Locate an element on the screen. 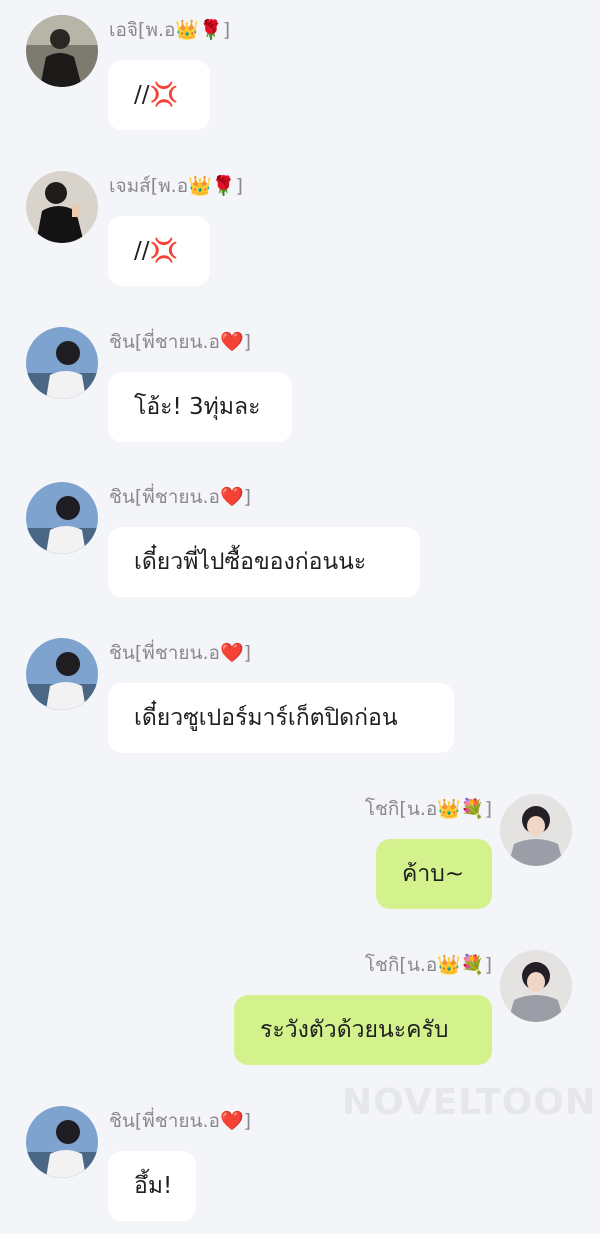  chat-message: เจมส์[พ.อ👑🌹] //💢 is located at coordinates (300, 241).